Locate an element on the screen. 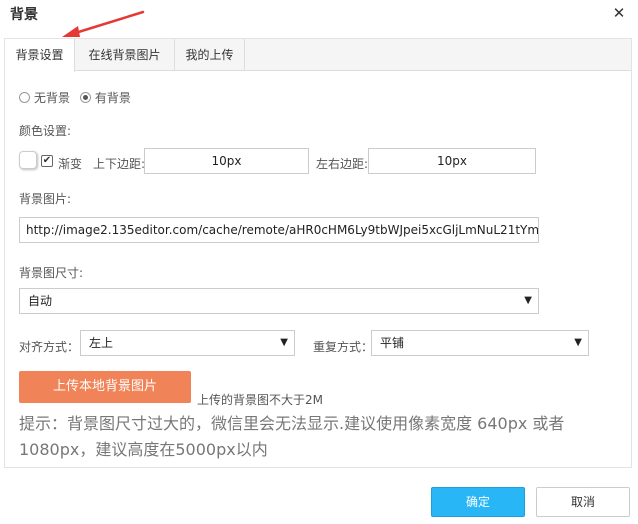  tab-online-images: 在线背景图片 is located at coordinates (125, 55).